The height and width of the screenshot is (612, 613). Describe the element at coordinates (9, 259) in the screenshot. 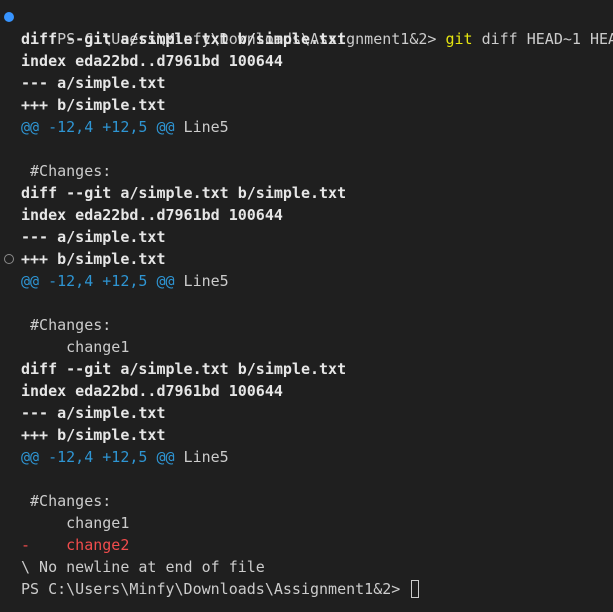

I see `command-default-decoration-icon` at that location.